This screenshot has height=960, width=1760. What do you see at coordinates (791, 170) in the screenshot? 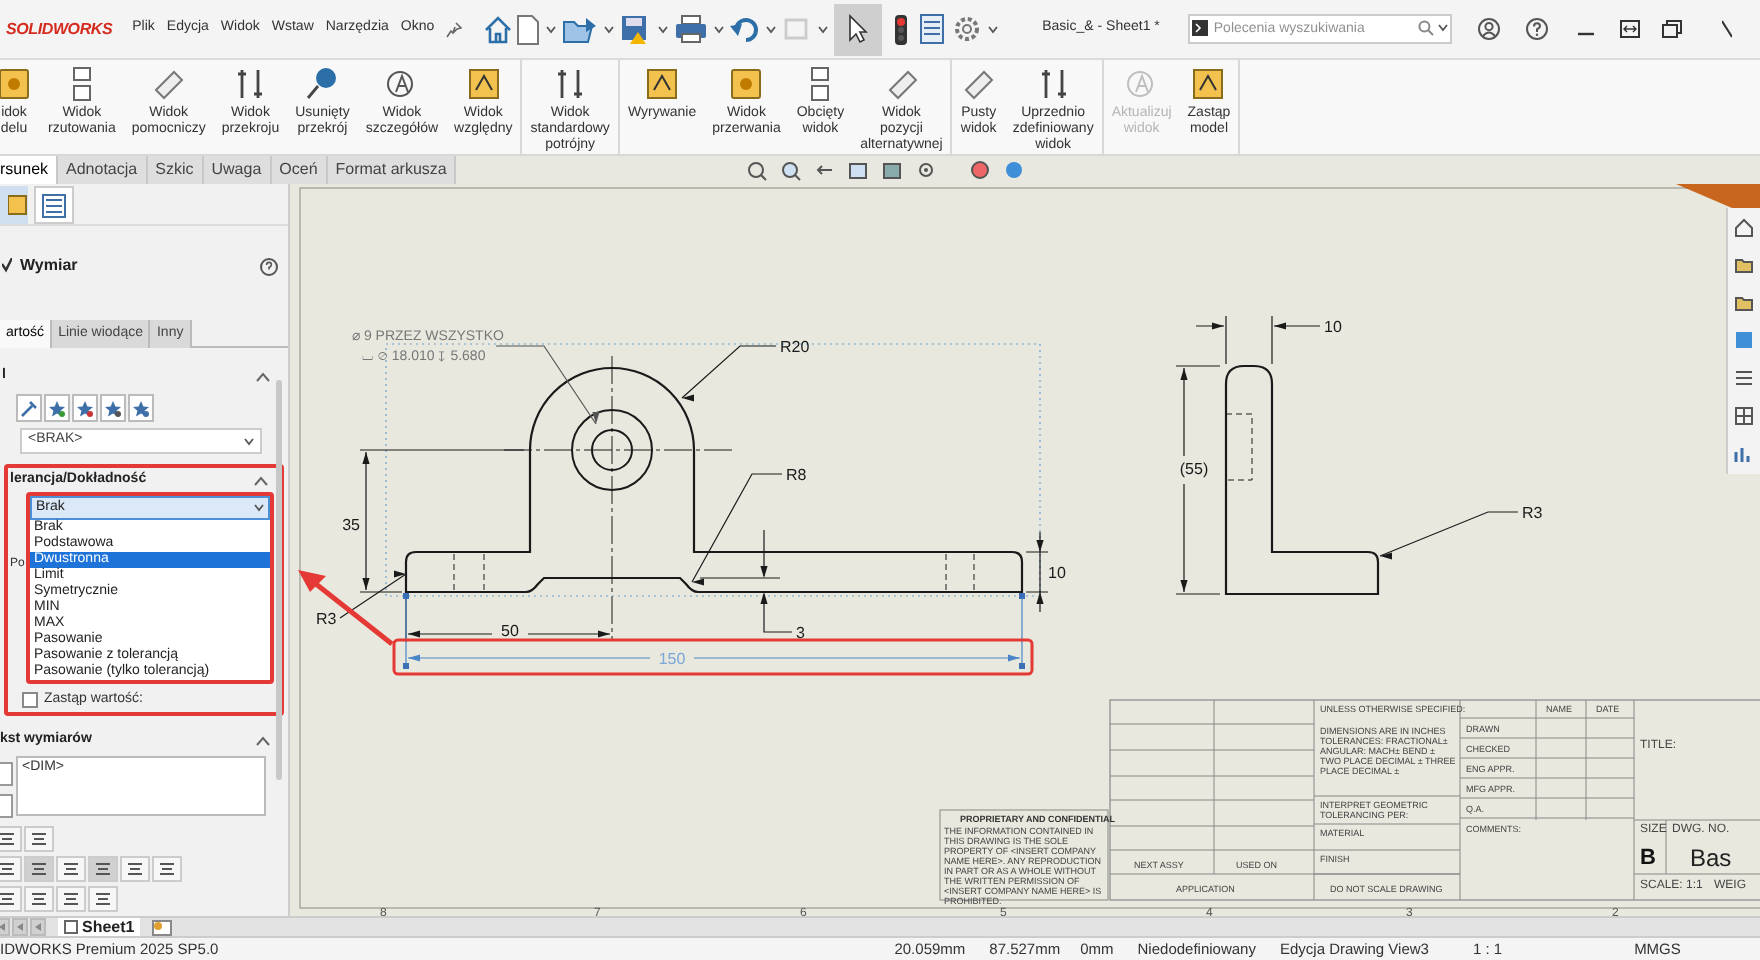
I see `zoom-area-icon` at bounding box center [791, 170].